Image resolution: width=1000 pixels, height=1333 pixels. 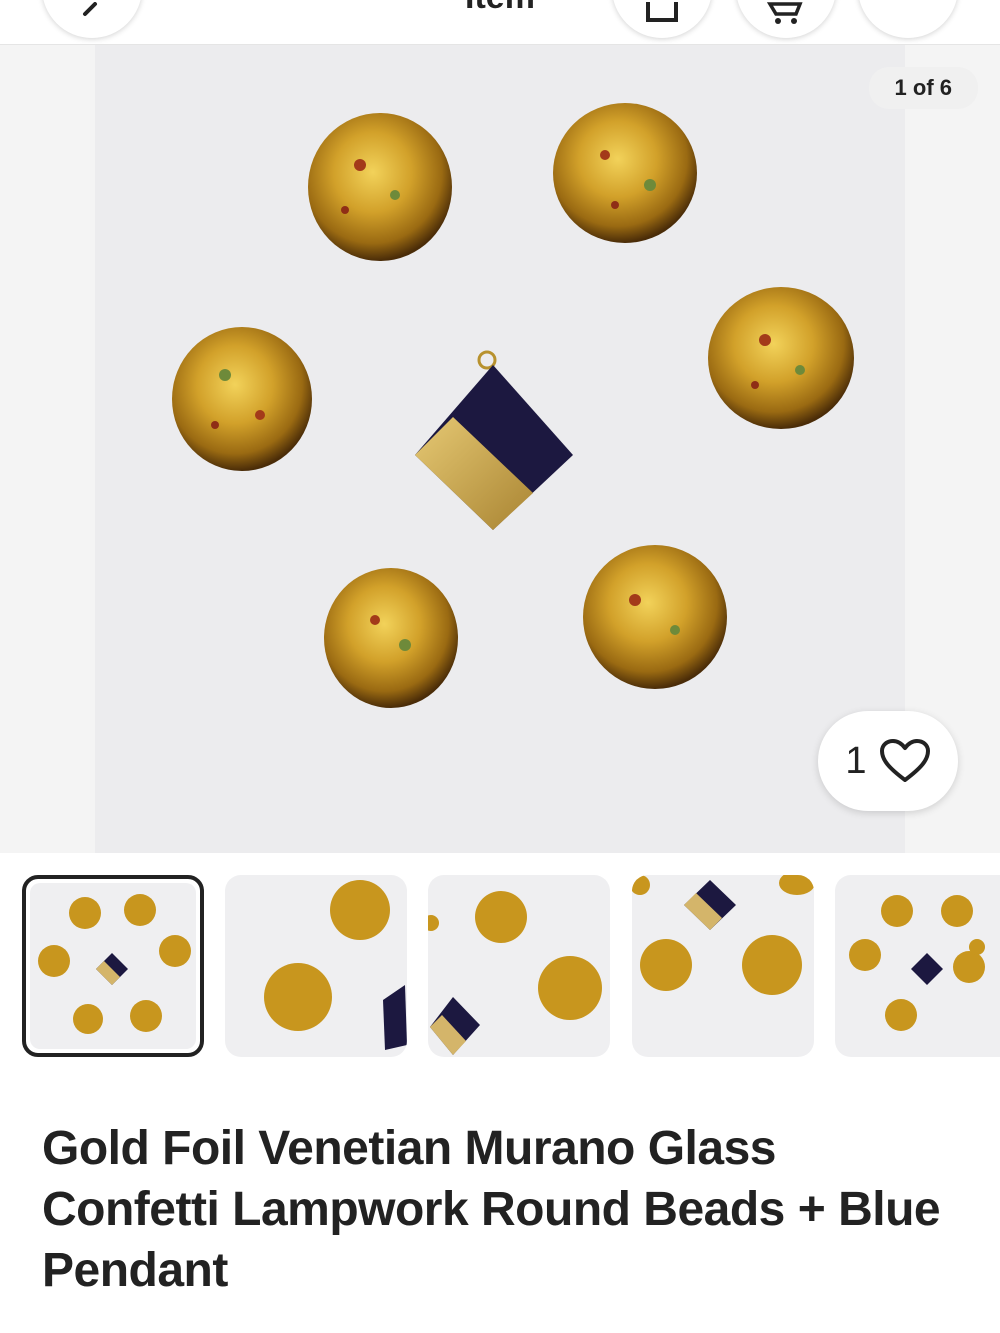 What do you see at coordinates (908, 19) in the screenshot?
I see `menu-button` at bounding box center [908, 19].